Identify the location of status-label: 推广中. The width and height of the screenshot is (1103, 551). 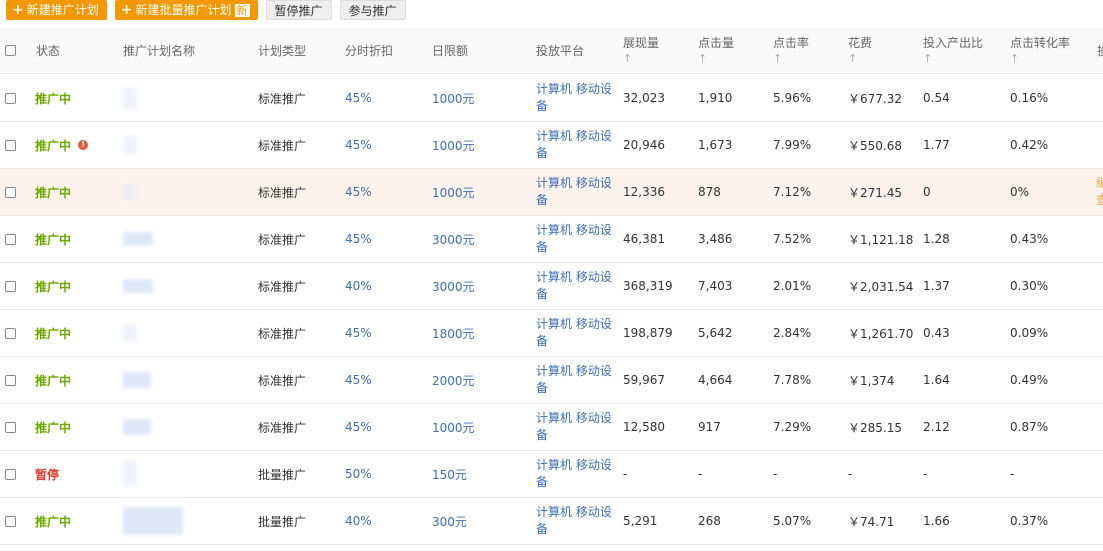
(53, 286).